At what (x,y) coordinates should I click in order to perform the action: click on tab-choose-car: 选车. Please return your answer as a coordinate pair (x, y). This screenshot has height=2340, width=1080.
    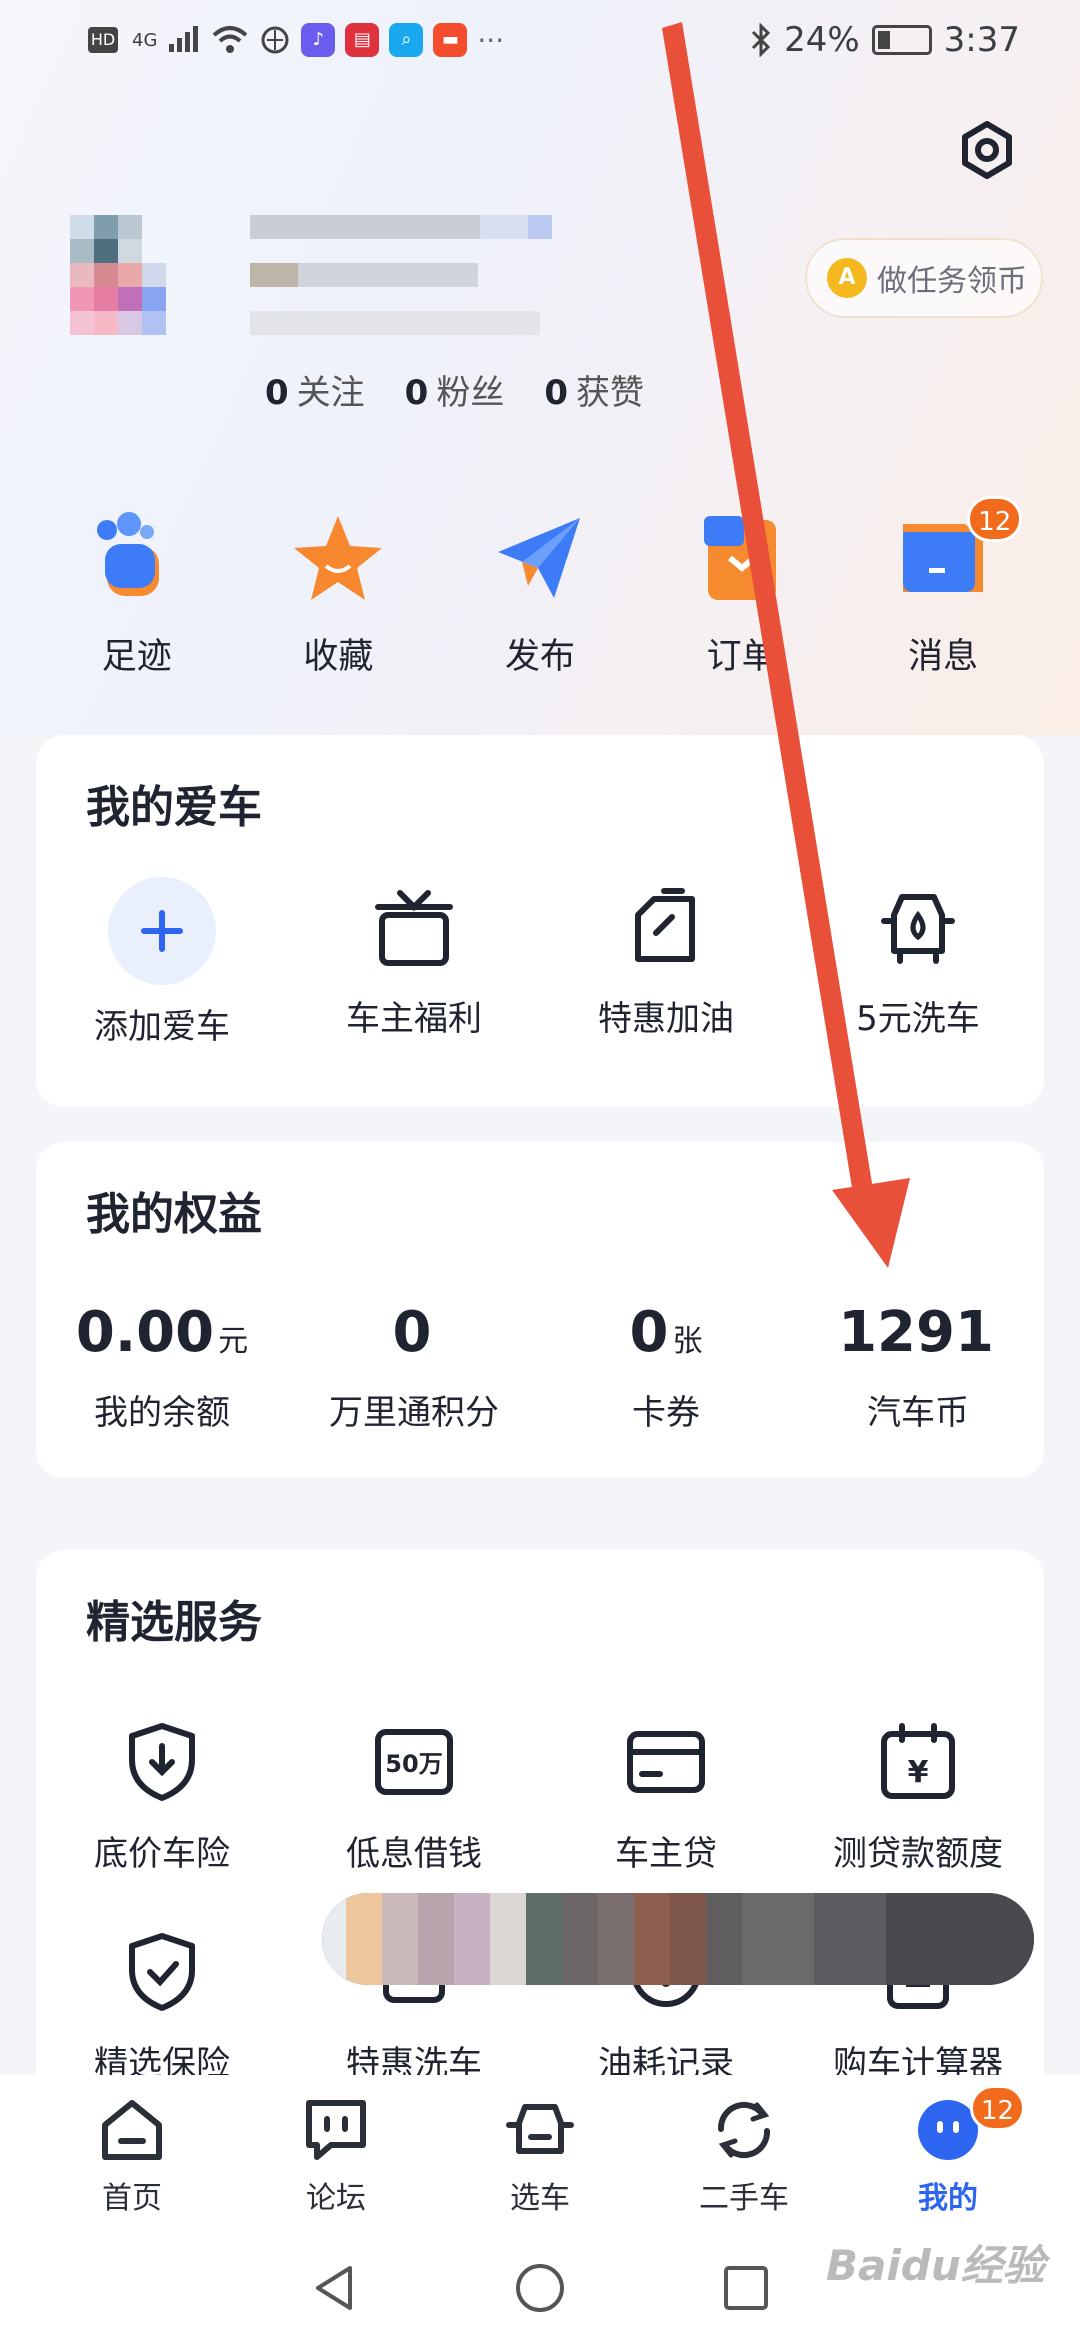
    Looking at the image, I should click on (540, 2155).